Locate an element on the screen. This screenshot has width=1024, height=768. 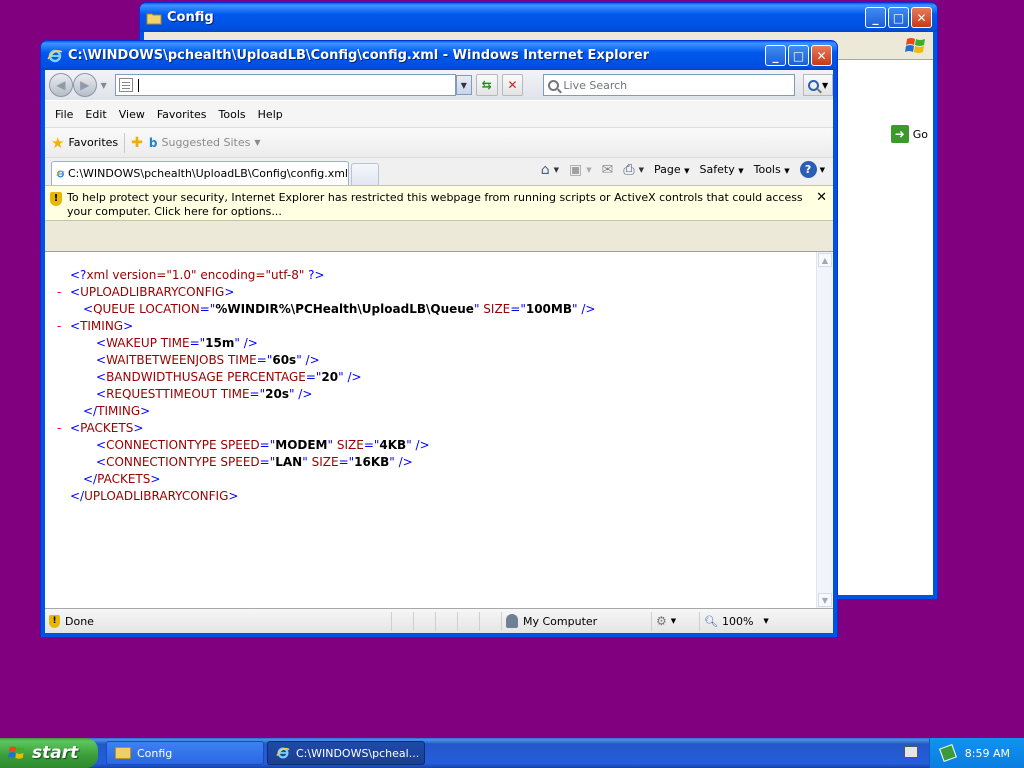
stop-icon: ✕ is located at coordinates (512, 85).